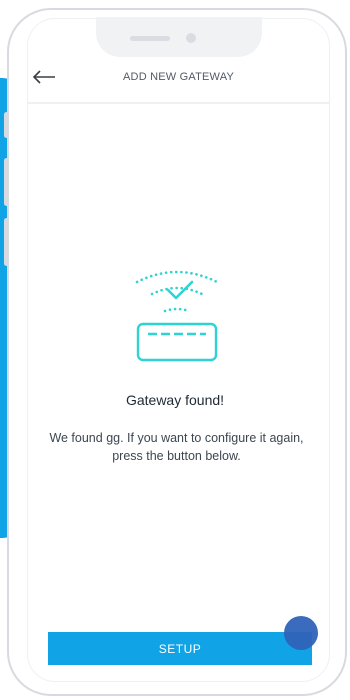 This screenshot has height=700, width=350. What do you see at coordinates (180, 648) in the screenshot?
I see `setup-button: SETUP` at bounding box center [180, 648].